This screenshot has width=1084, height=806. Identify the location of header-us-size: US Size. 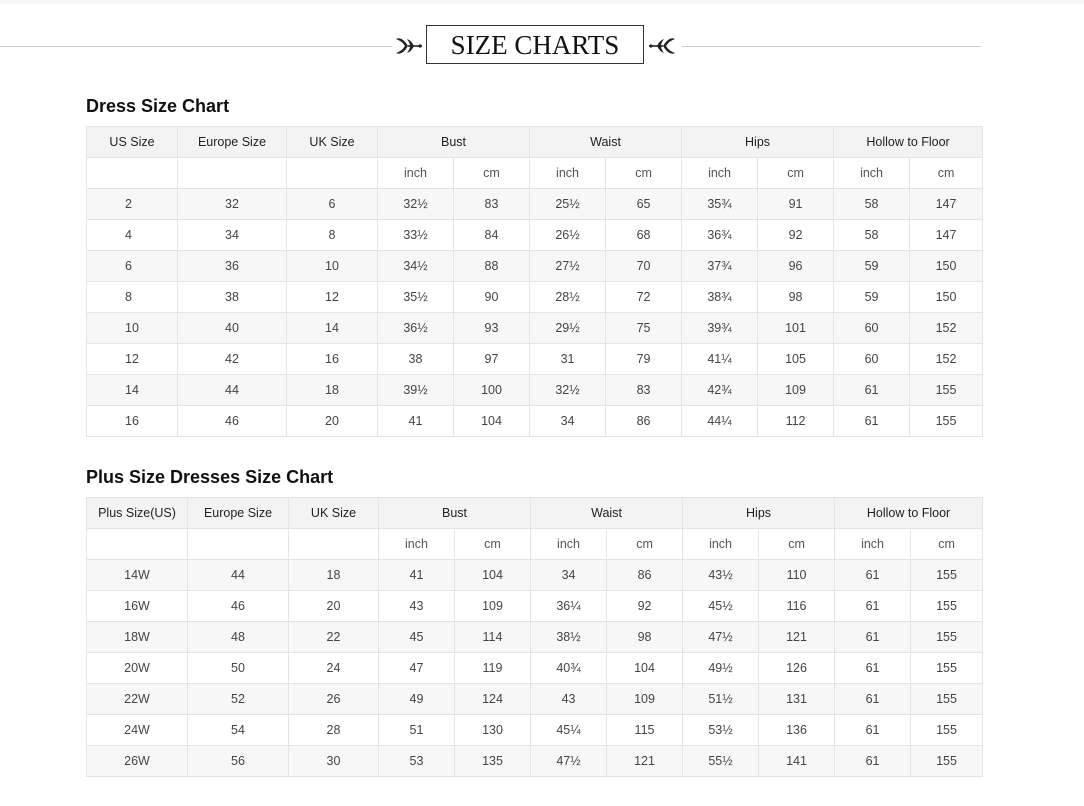
(132, 142).